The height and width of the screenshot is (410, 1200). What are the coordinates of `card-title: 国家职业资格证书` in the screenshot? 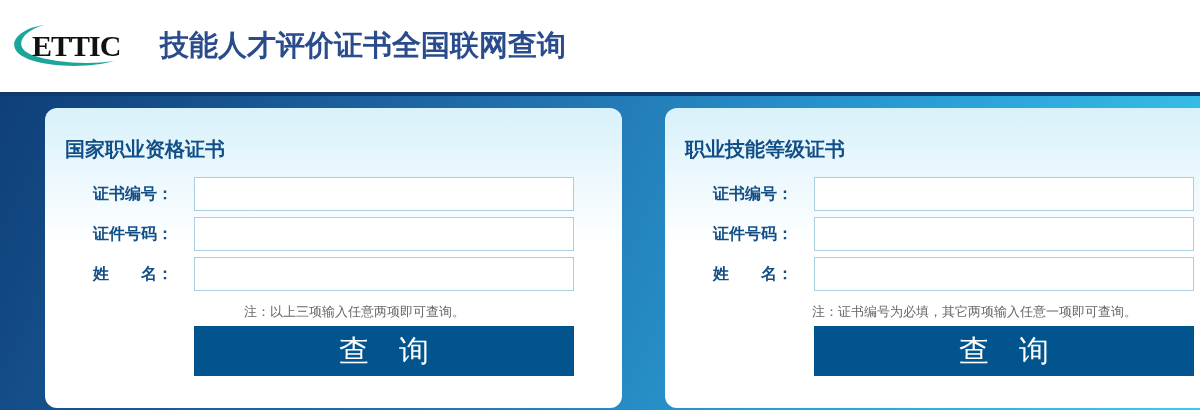 It's located at (145, 149).